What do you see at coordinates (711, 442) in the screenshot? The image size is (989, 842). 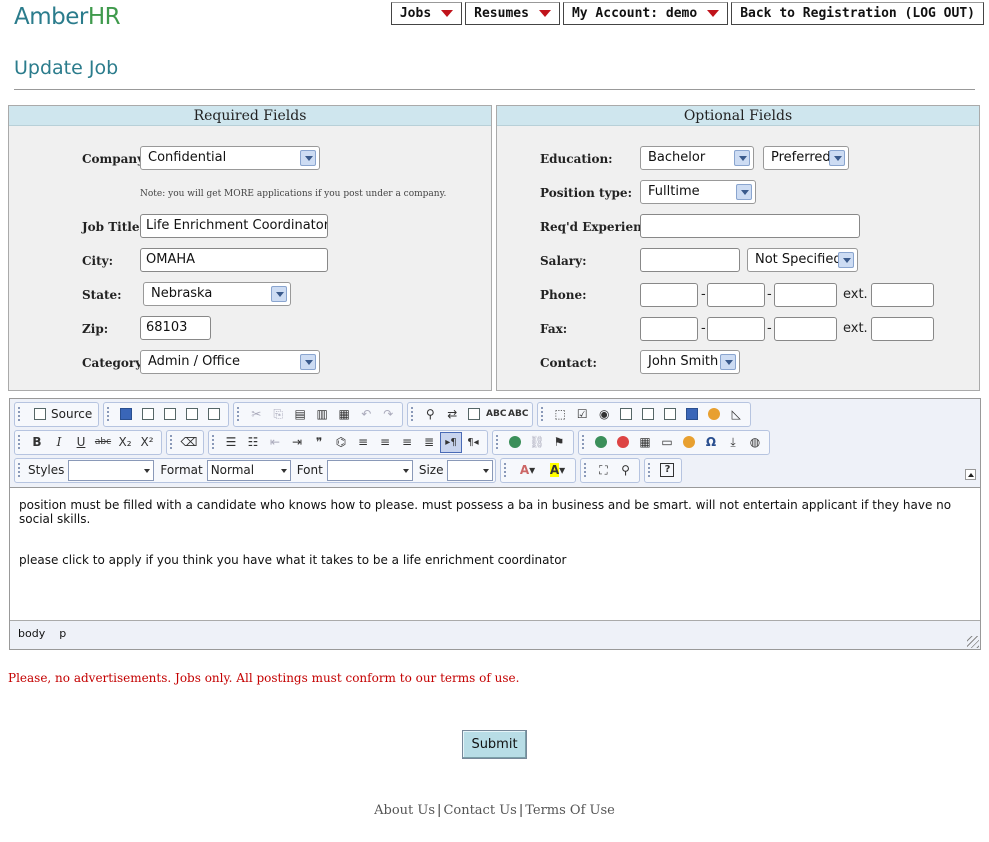 I see `special-char-icon: Ω` at bounding box center [711, 442].